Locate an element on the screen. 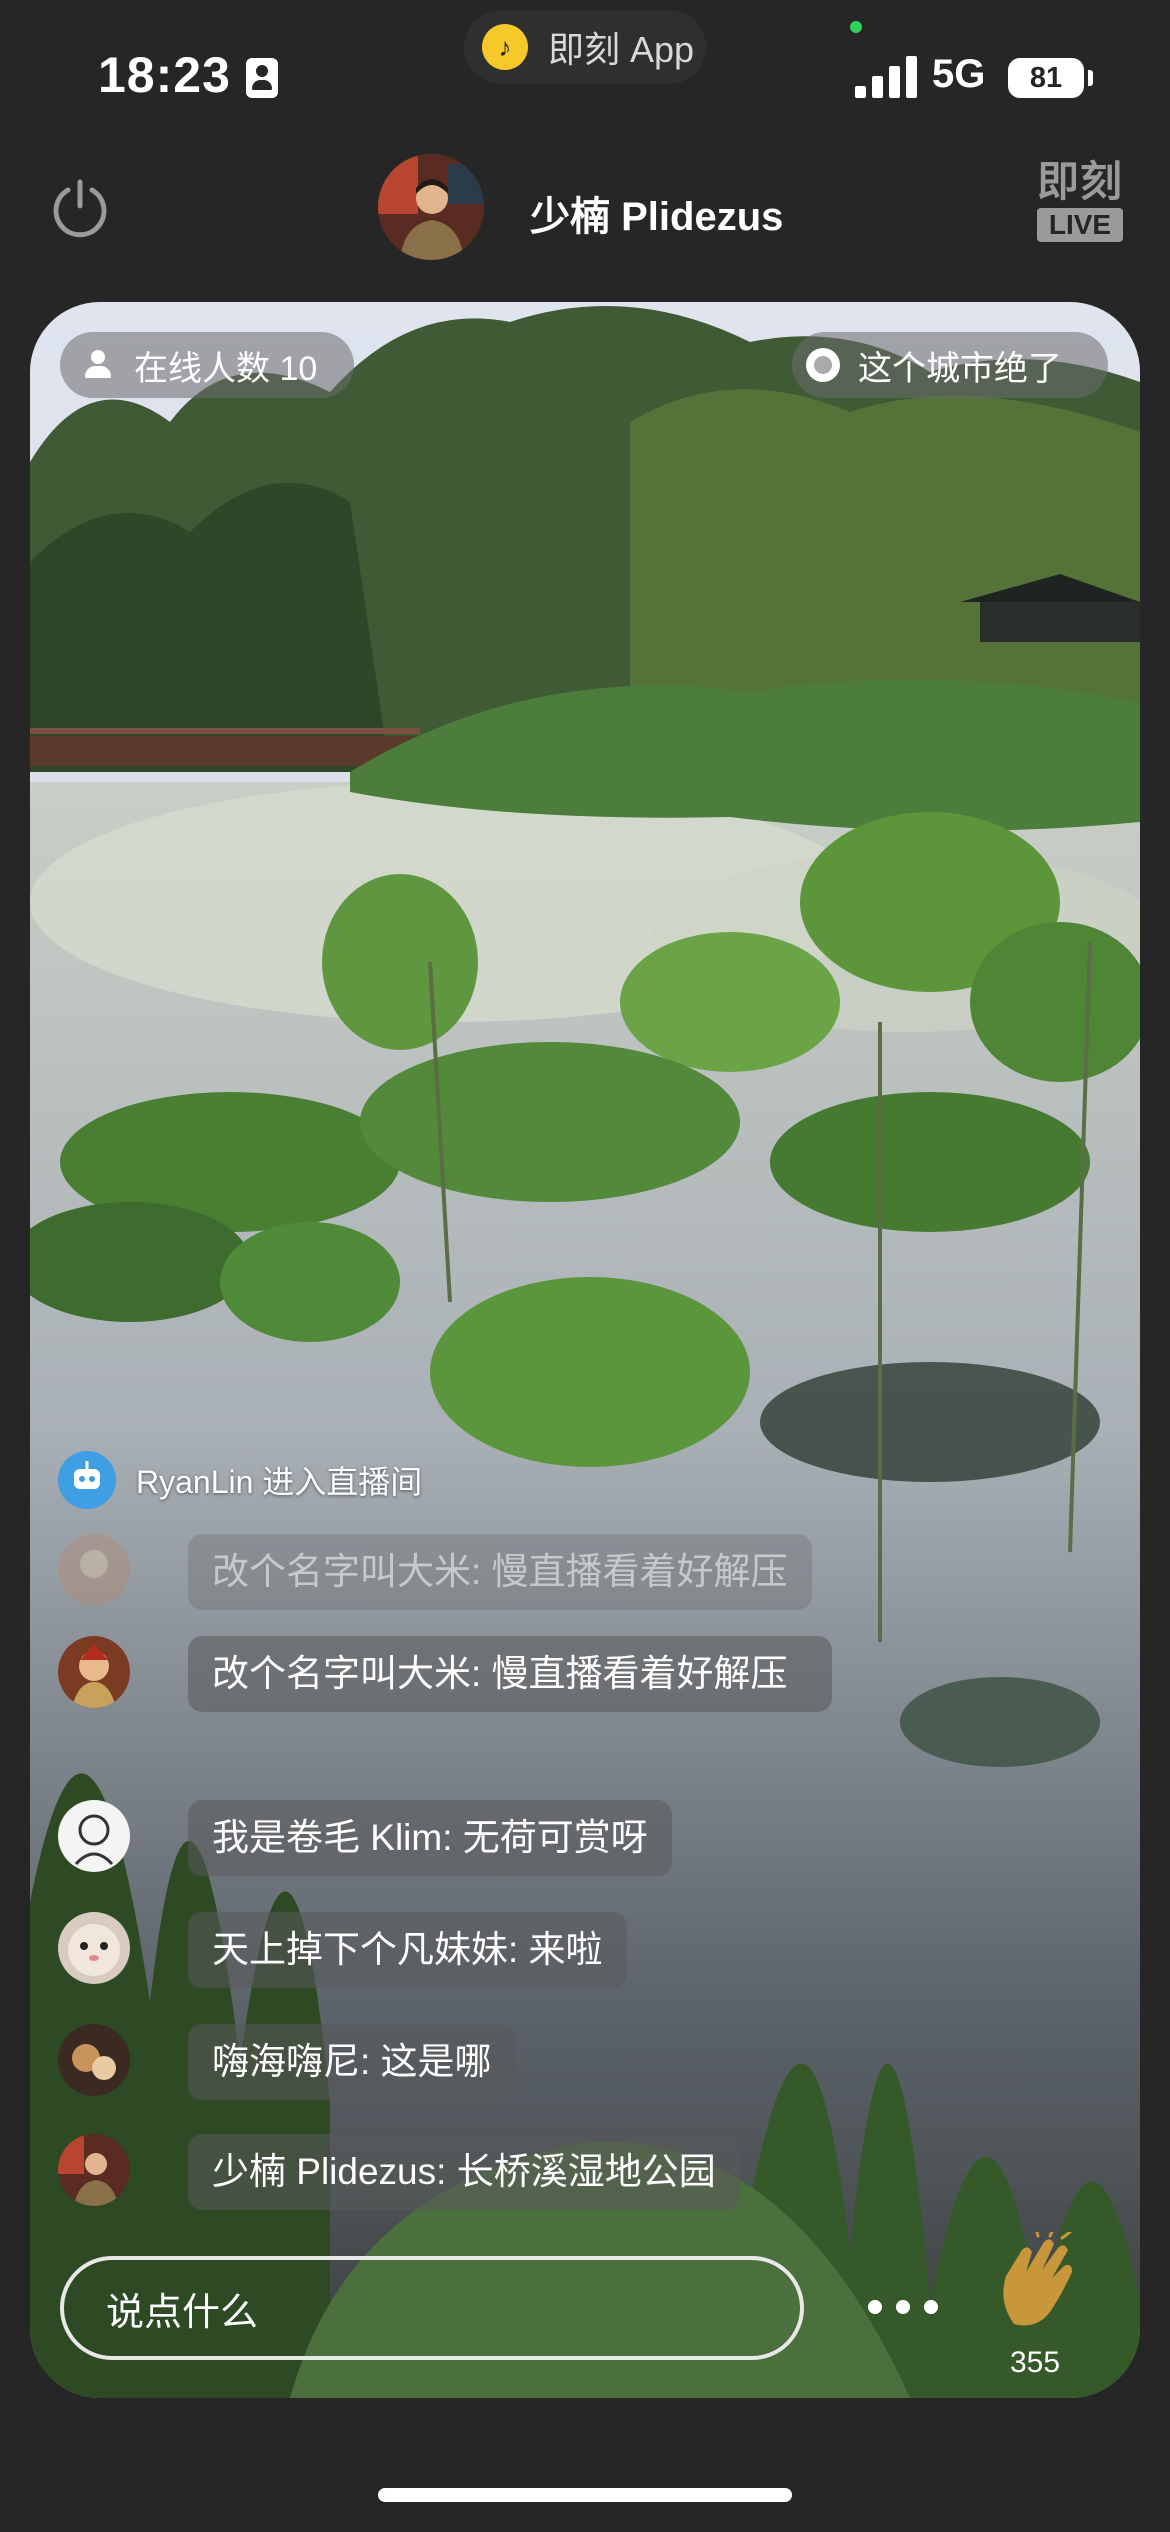  chat-message-text: 嗨海嗨尼: 这是哪 is located at coordinates (352, 2062).